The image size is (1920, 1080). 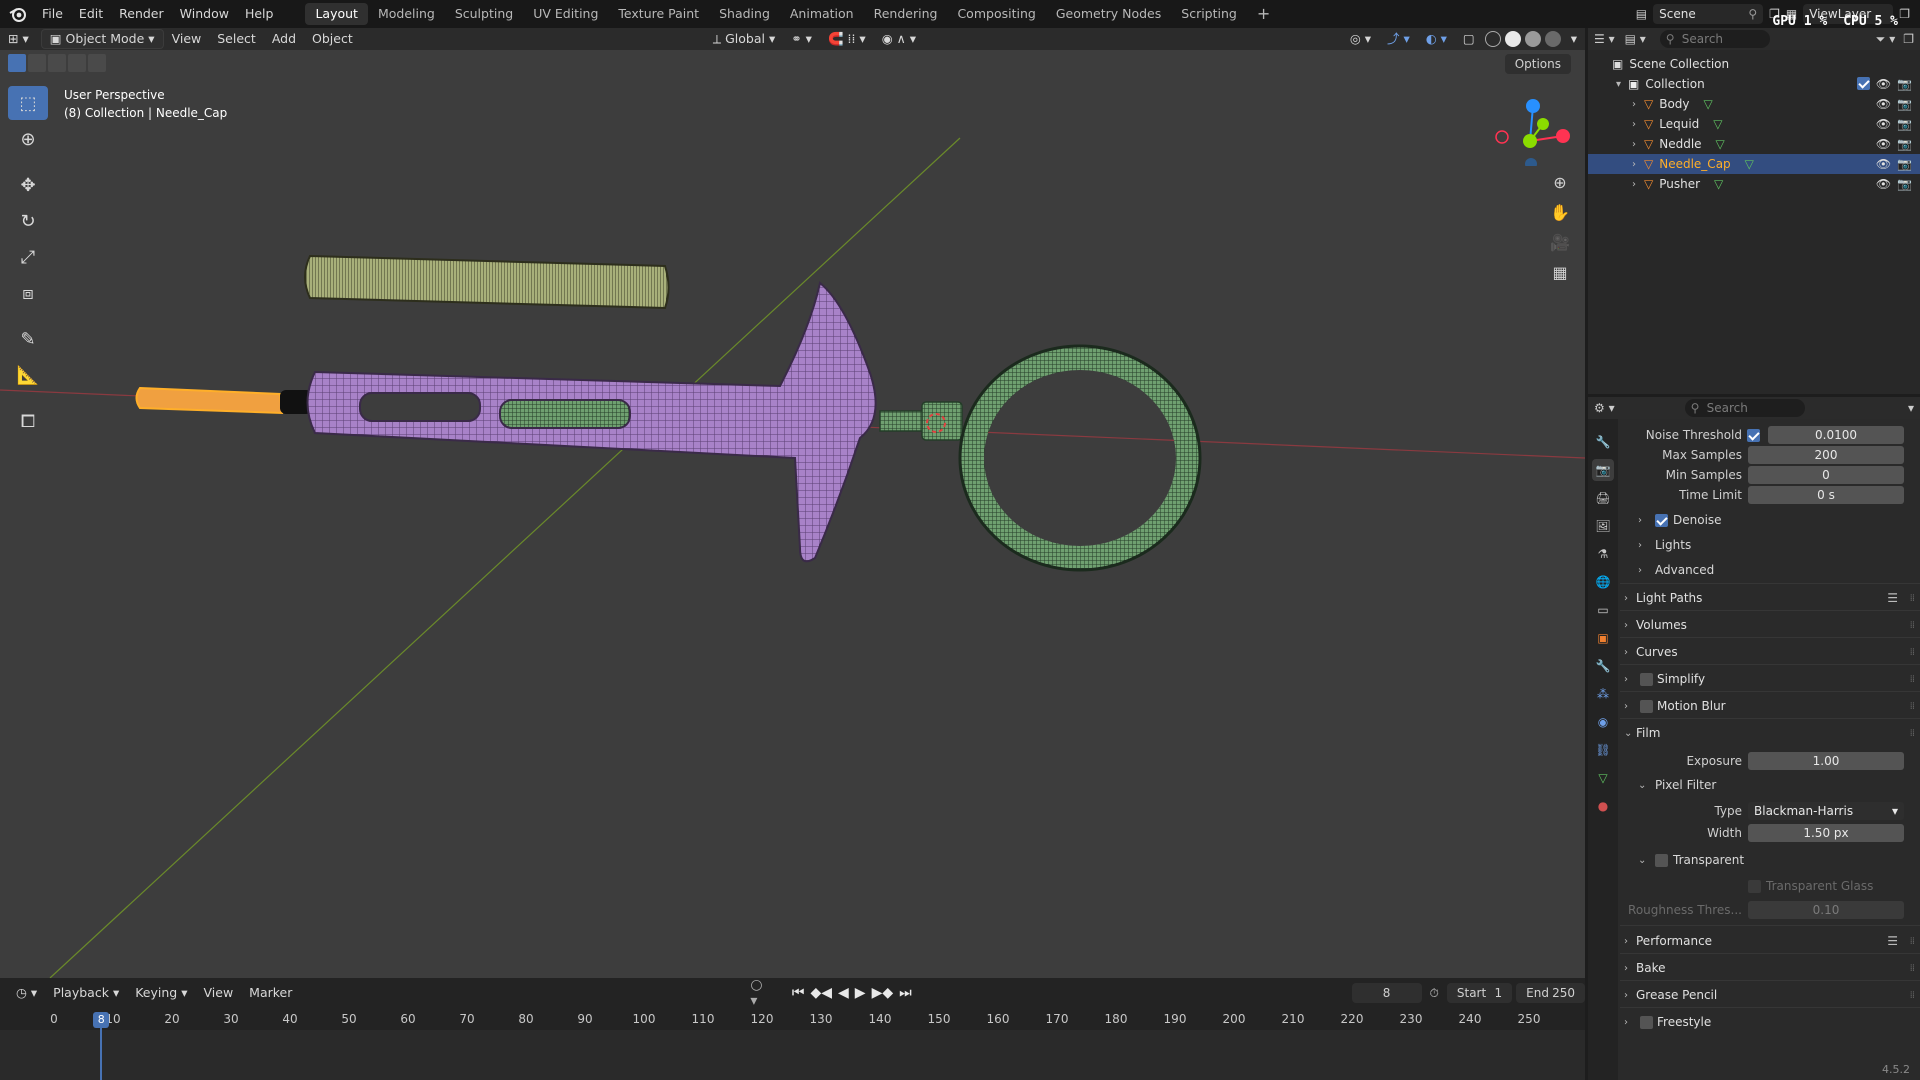 I want to click on data-tab-icon: ▽, so click(x=1603, y=778).